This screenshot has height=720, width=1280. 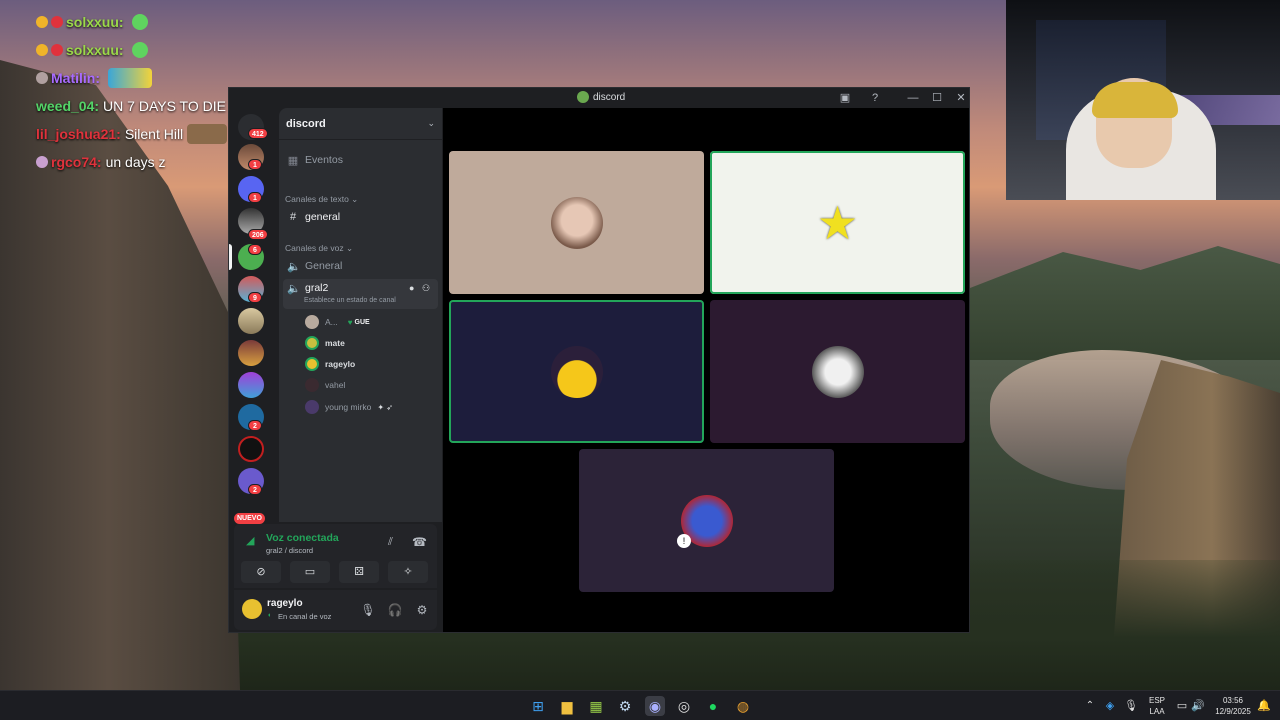 I want to click on obs-icon: ◎, so click(x=684, y=706).